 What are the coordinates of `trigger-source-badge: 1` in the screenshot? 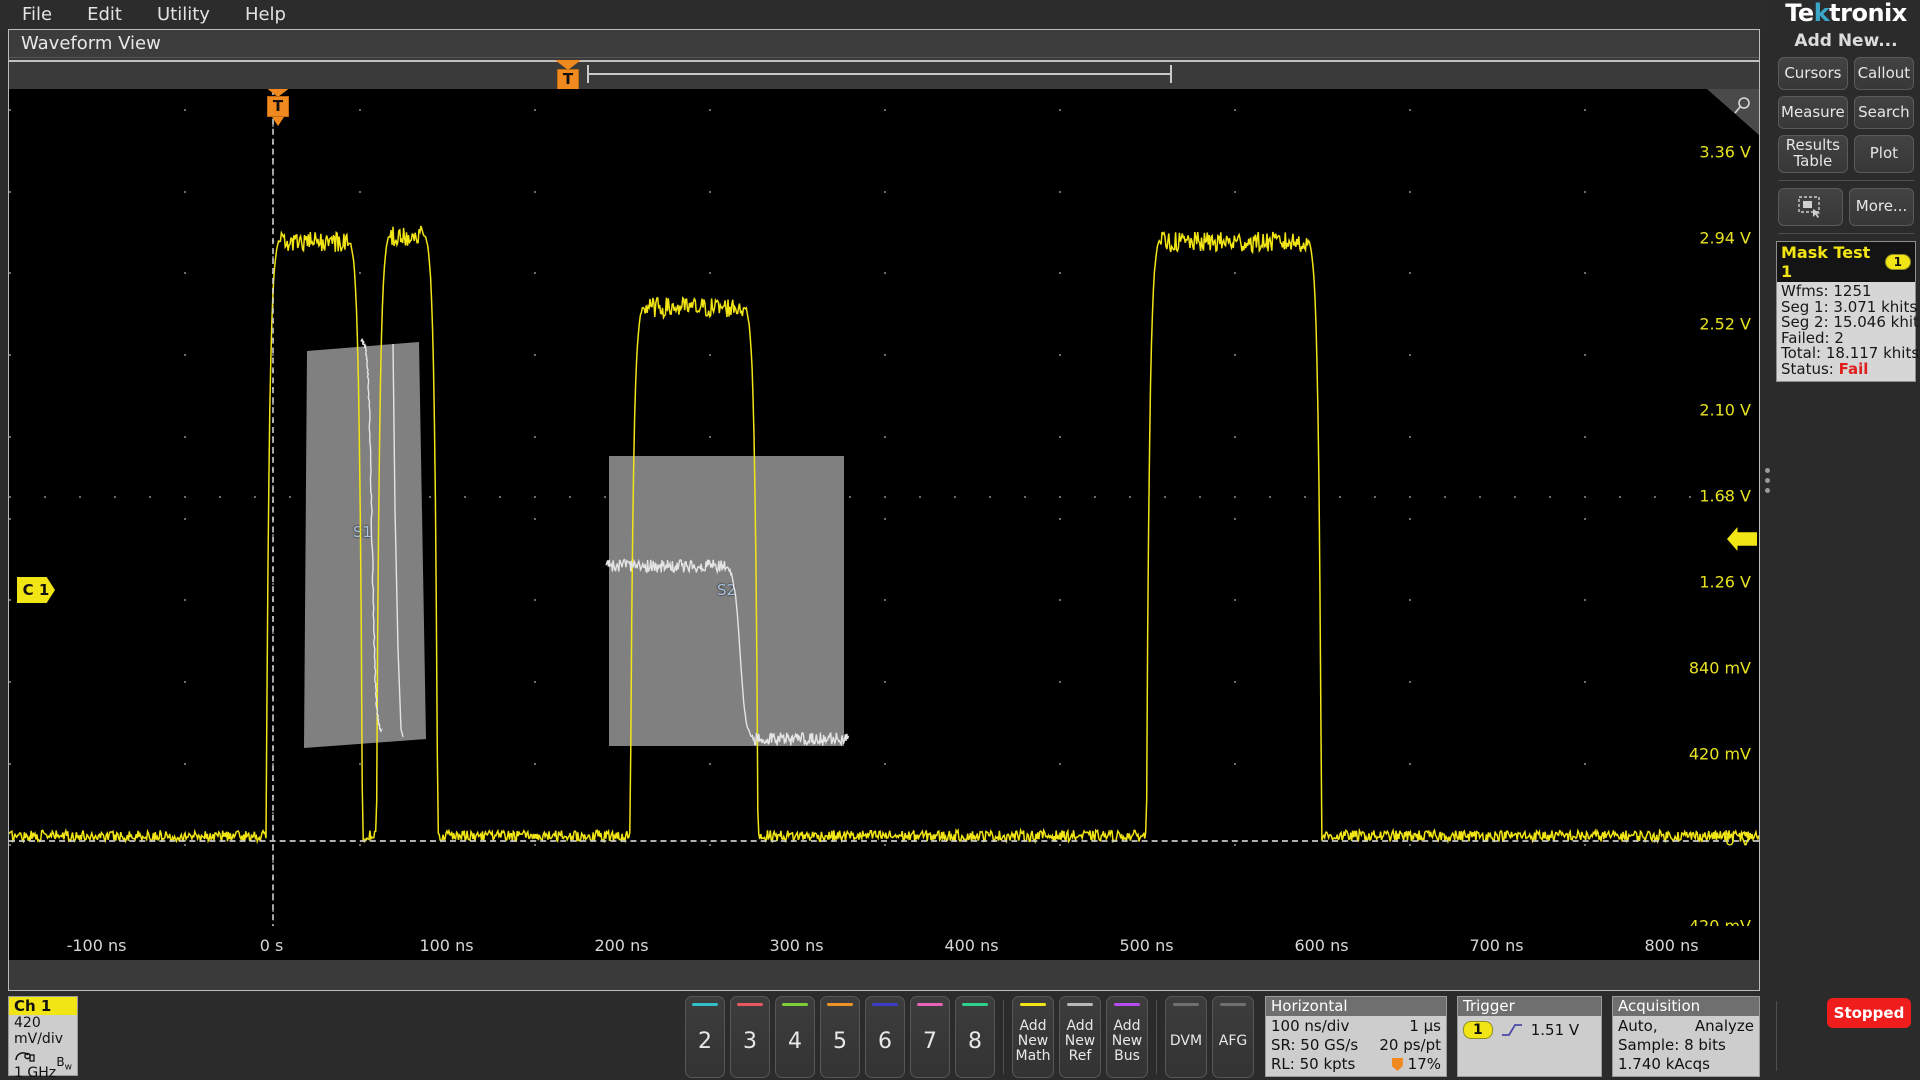 It's located at (1478, 1030).